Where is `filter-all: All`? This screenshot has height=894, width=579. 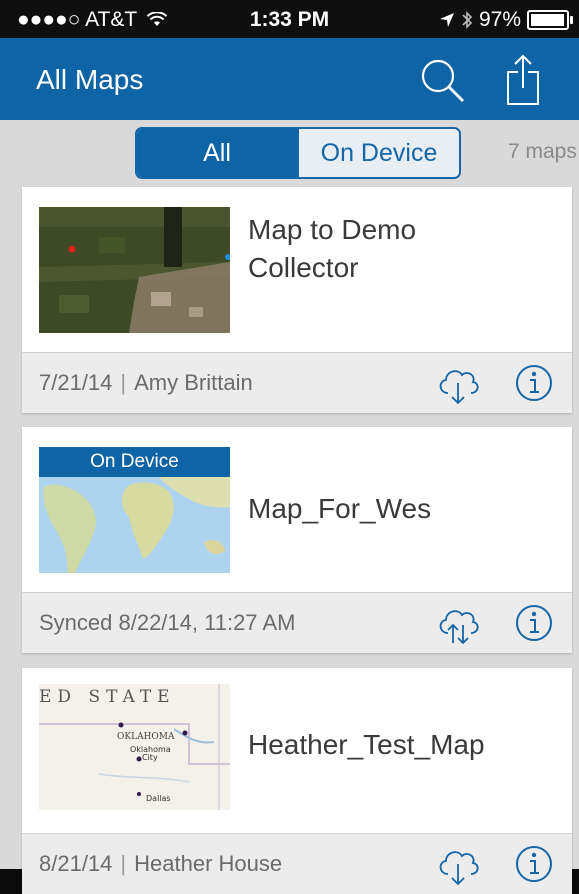
filter-all: All is located at coordinates (217, 153).